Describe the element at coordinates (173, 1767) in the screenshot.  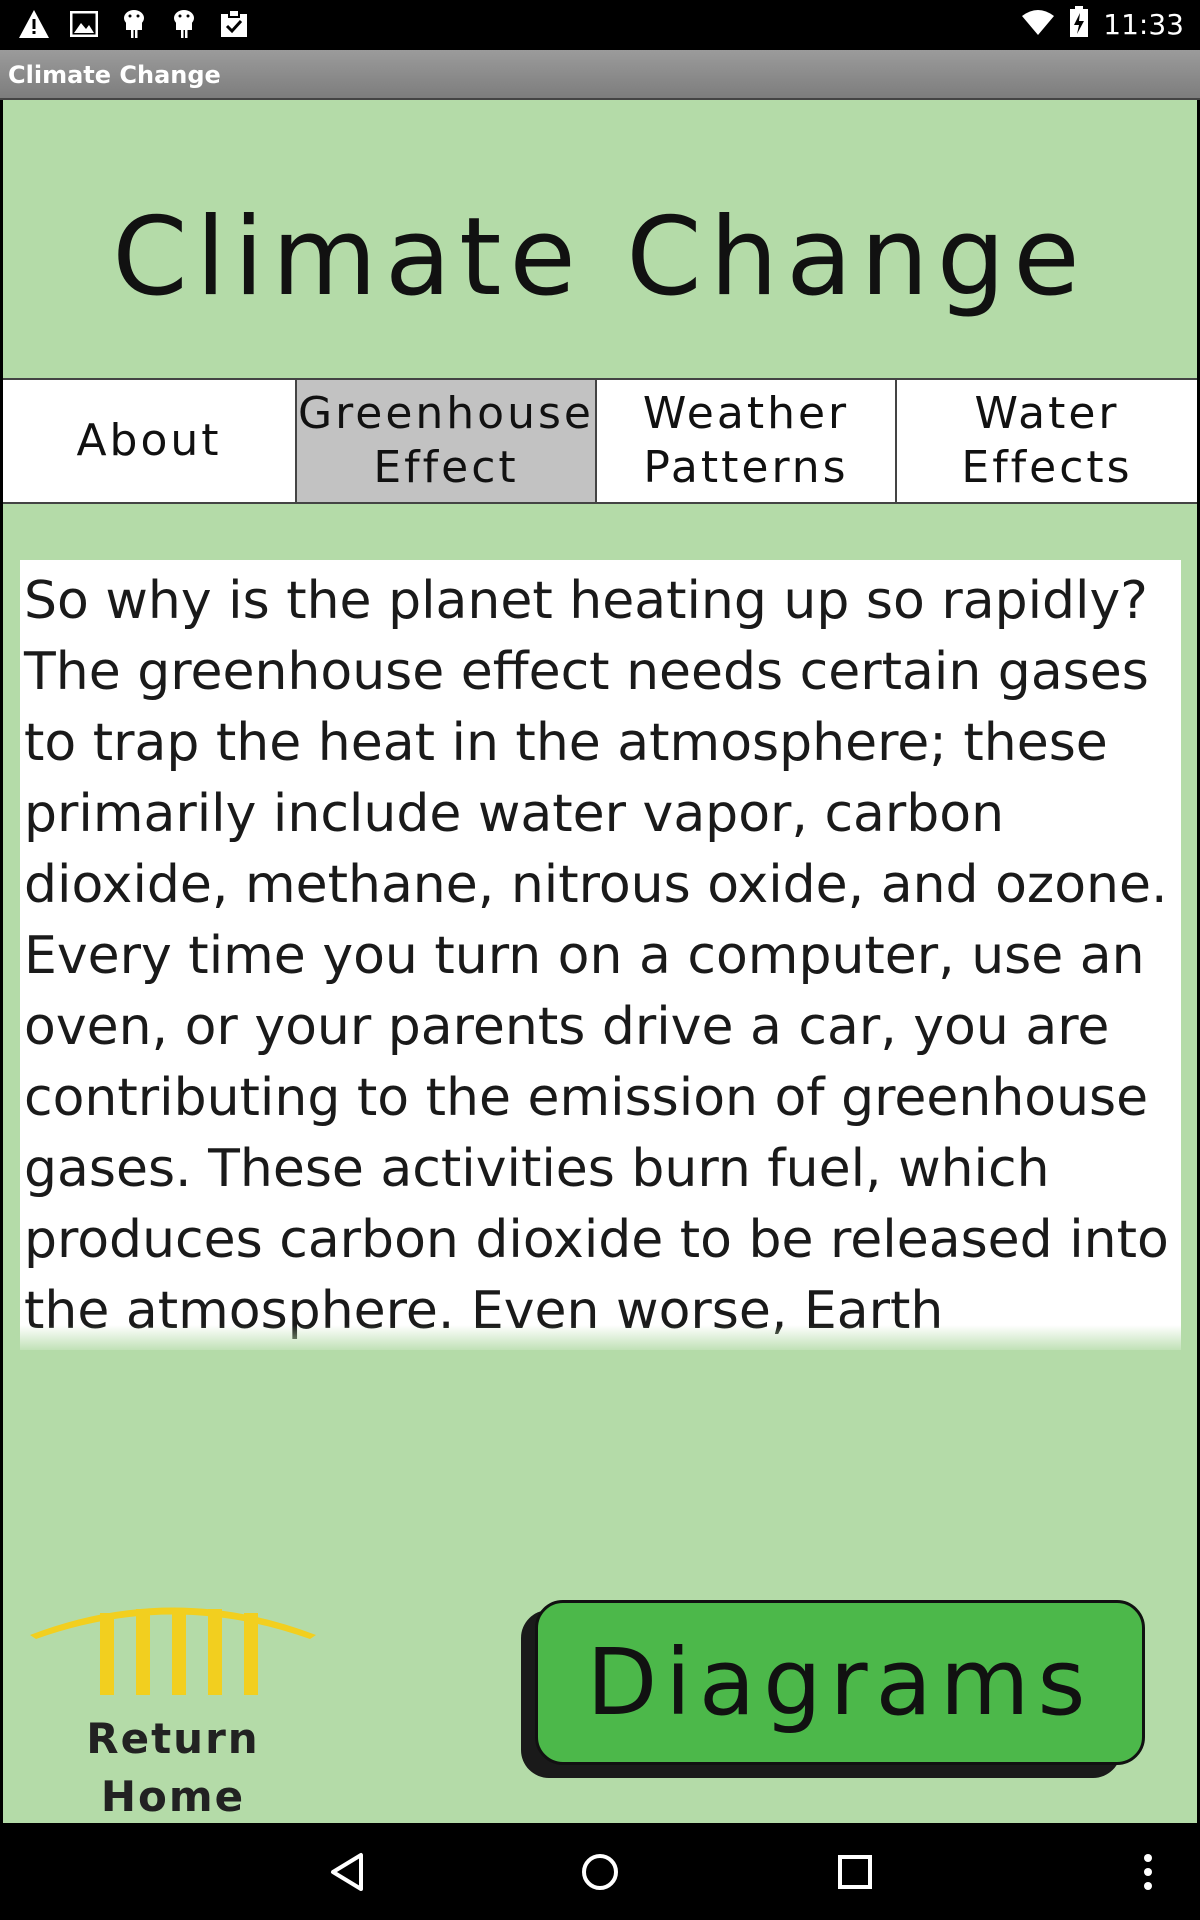
I see `return-home-label: Return Home` at that location.